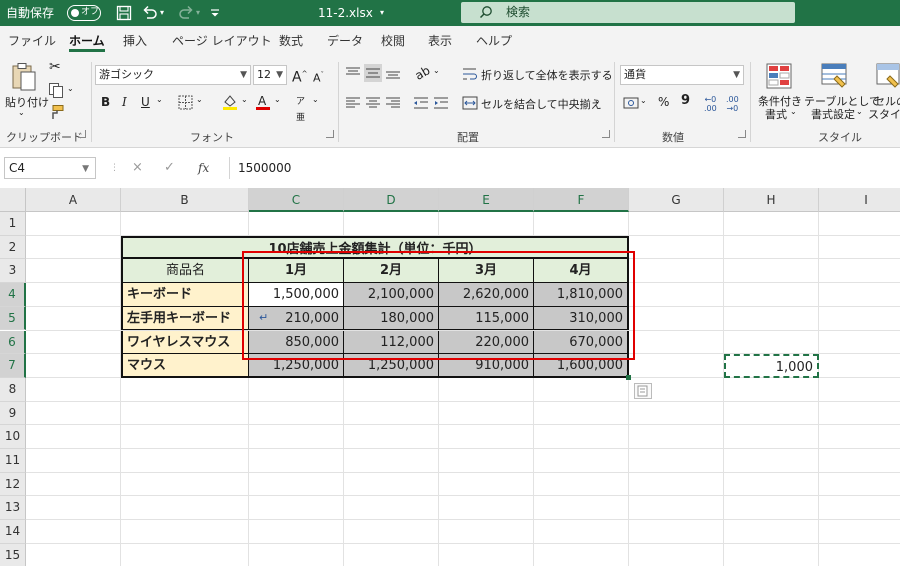  What do you see at coordinates (631, 103) in the screenshot?
I see `accounting-format-icon` at bounding box center [631, 103].